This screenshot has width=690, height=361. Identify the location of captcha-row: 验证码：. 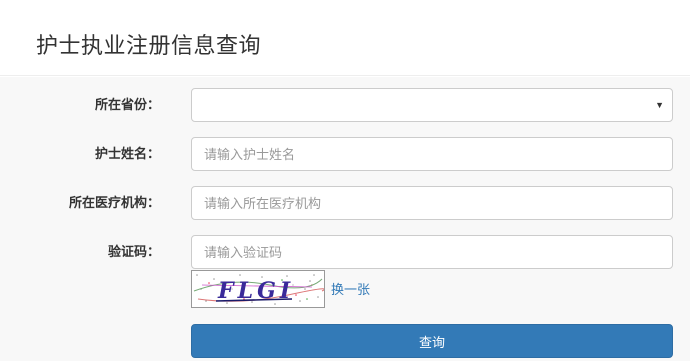
(345, 252).